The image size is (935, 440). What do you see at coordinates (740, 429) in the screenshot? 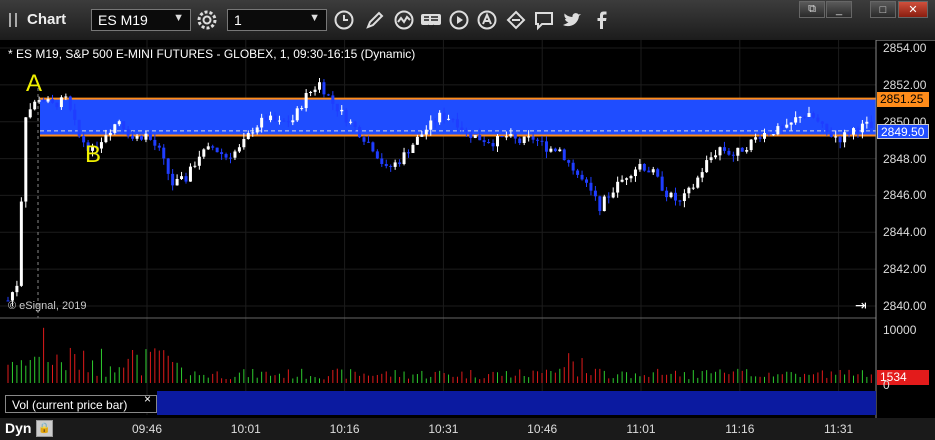
I see `time-tick: 11:16` at bounding box center [740, 429].